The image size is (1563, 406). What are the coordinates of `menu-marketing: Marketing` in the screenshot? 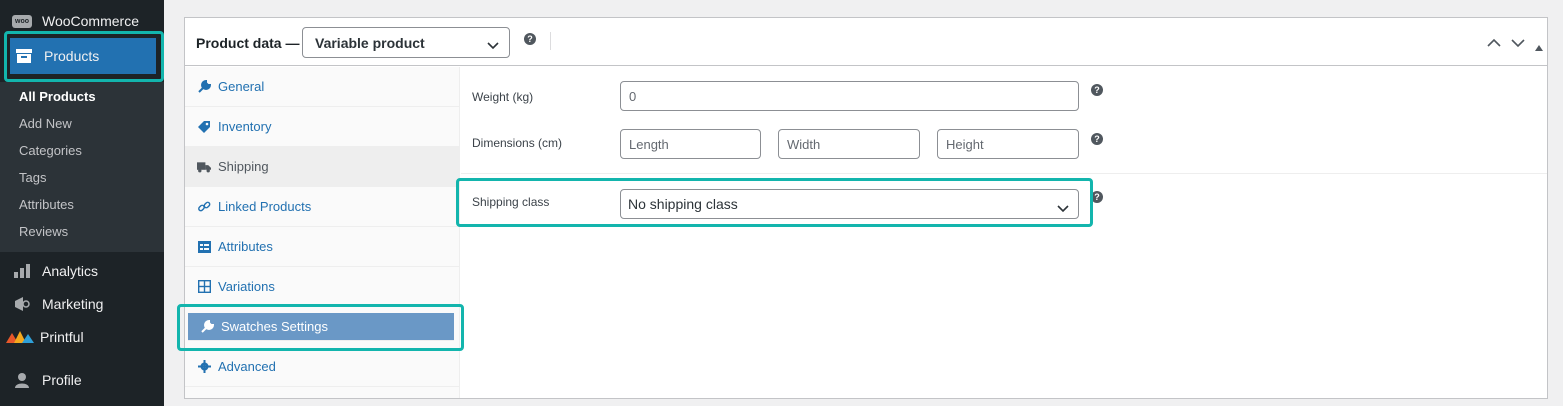 It's located at (82, 304).